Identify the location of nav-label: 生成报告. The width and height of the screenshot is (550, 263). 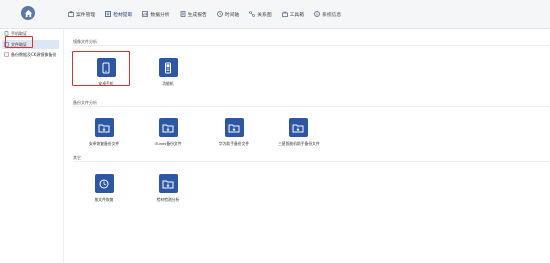
(197, 15).